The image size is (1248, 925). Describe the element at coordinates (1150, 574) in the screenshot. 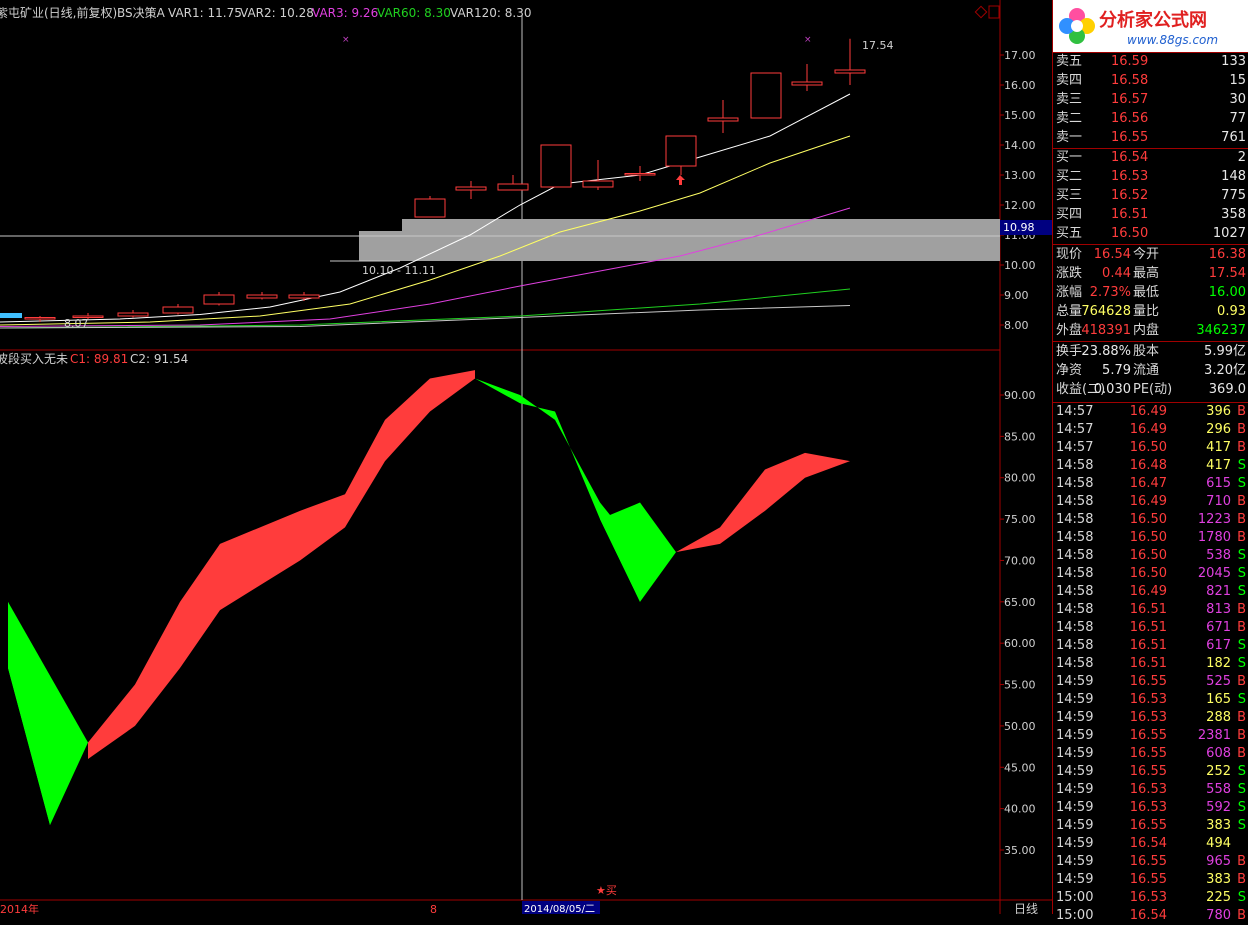

I see `tick-row: 14:58 16.50 2045 S` at that location.